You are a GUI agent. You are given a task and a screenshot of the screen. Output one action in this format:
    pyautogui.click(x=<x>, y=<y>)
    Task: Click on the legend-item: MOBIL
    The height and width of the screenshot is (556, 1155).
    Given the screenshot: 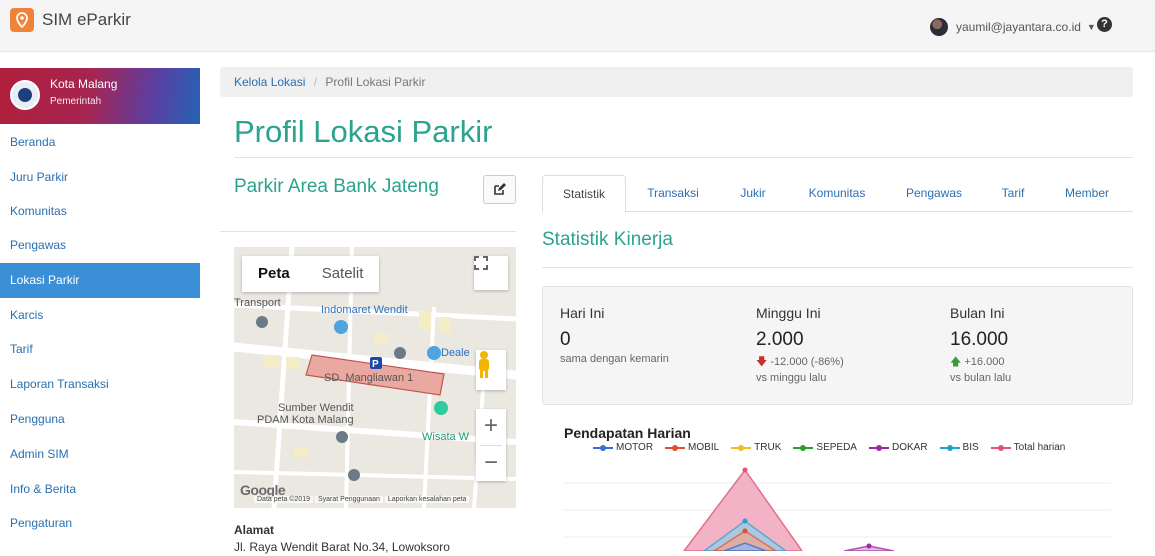 What is the action you would take?
    pyautogui.click(x=692, y=447)
    